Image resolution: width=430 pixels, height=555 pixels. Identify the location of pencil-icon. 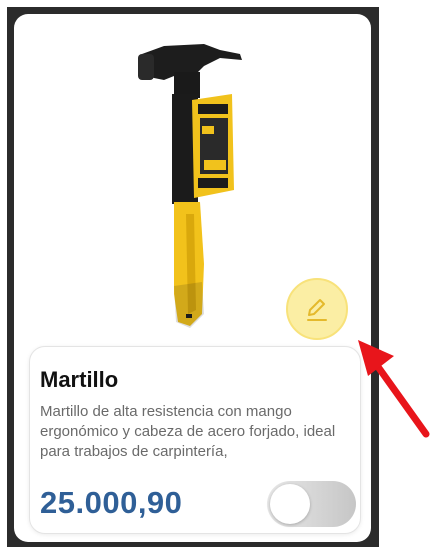
(317, 310).